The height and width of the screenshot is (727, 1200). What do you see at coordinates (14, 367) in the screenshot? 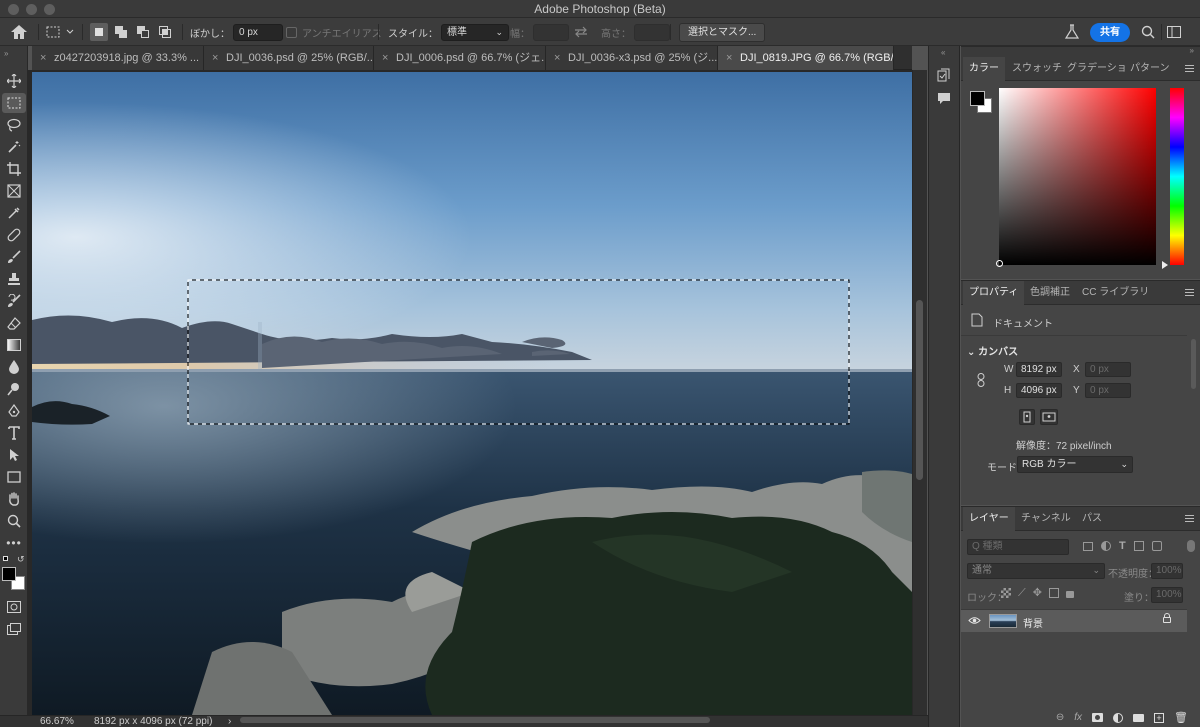
I see `blur-tool` at bounding box center [14, 367].